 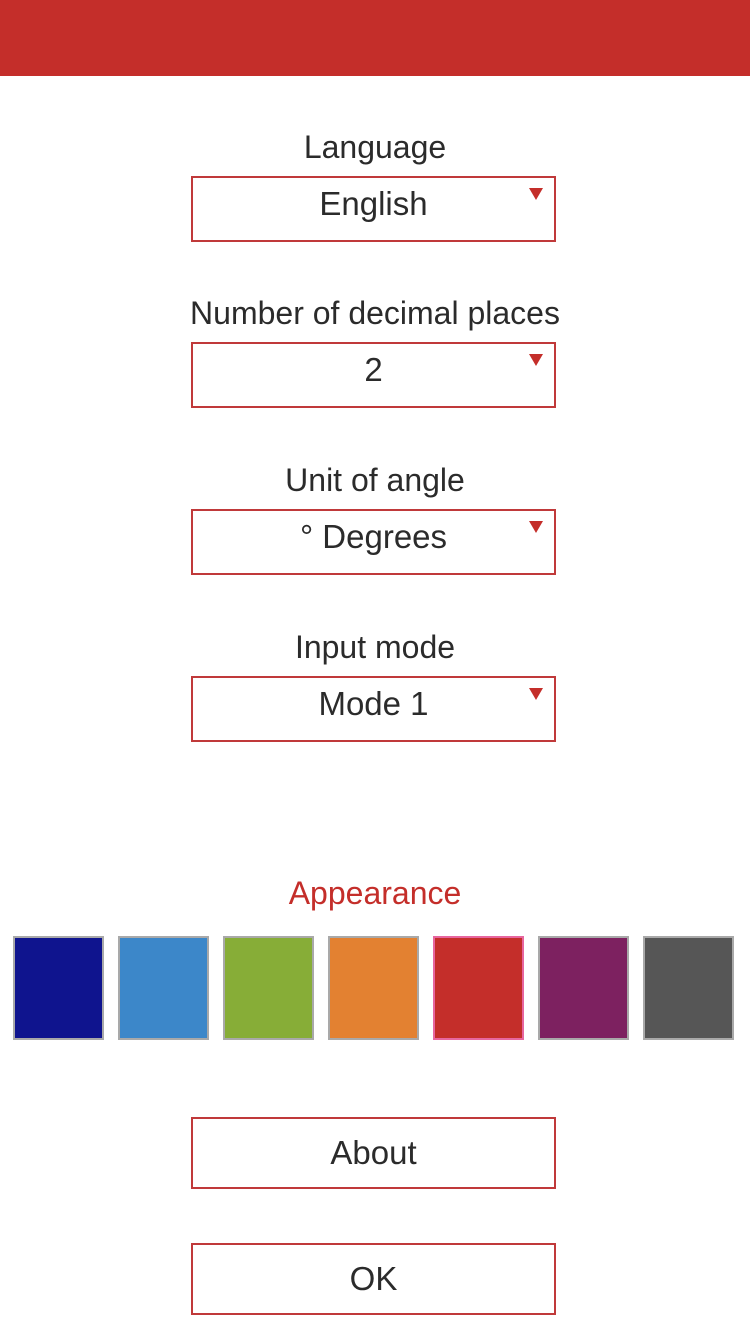 I want to click on color-swatch-red, so click(x=478, y=988).